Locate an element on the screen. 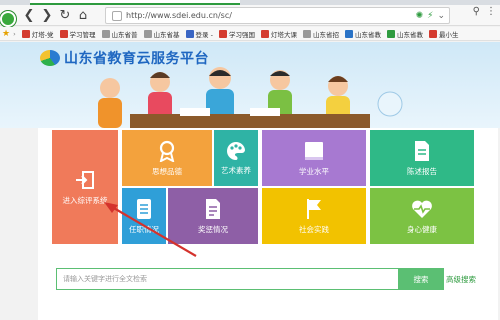 This screenshot has height=320, width=500. lightning-icon: ⚡ is located at coordinates (430, 16).